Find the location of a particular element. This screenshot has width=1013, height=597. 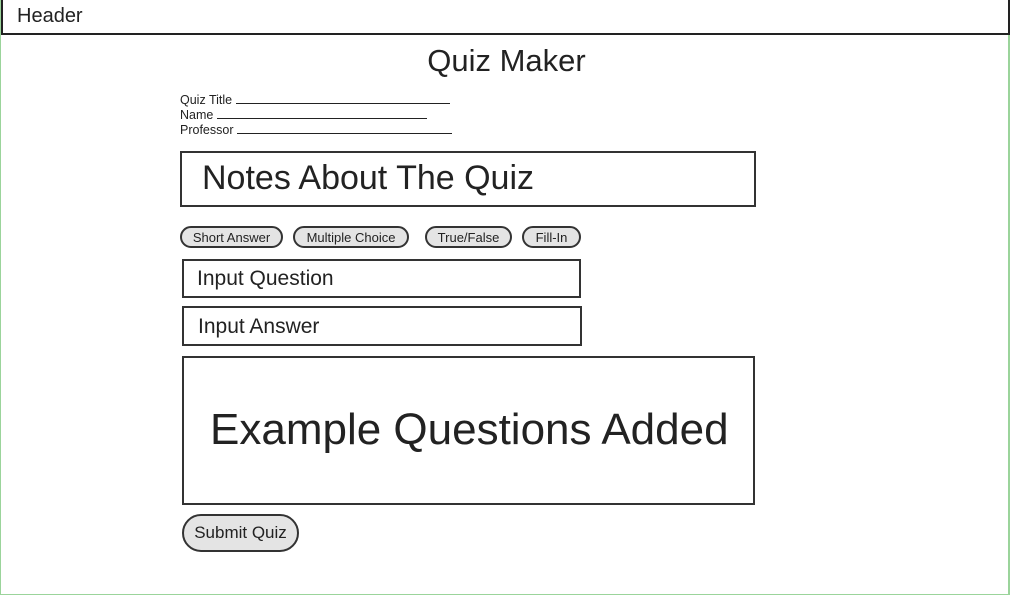

submit-quiz-button: Submit Quiz is located at coordinates (240, 533).